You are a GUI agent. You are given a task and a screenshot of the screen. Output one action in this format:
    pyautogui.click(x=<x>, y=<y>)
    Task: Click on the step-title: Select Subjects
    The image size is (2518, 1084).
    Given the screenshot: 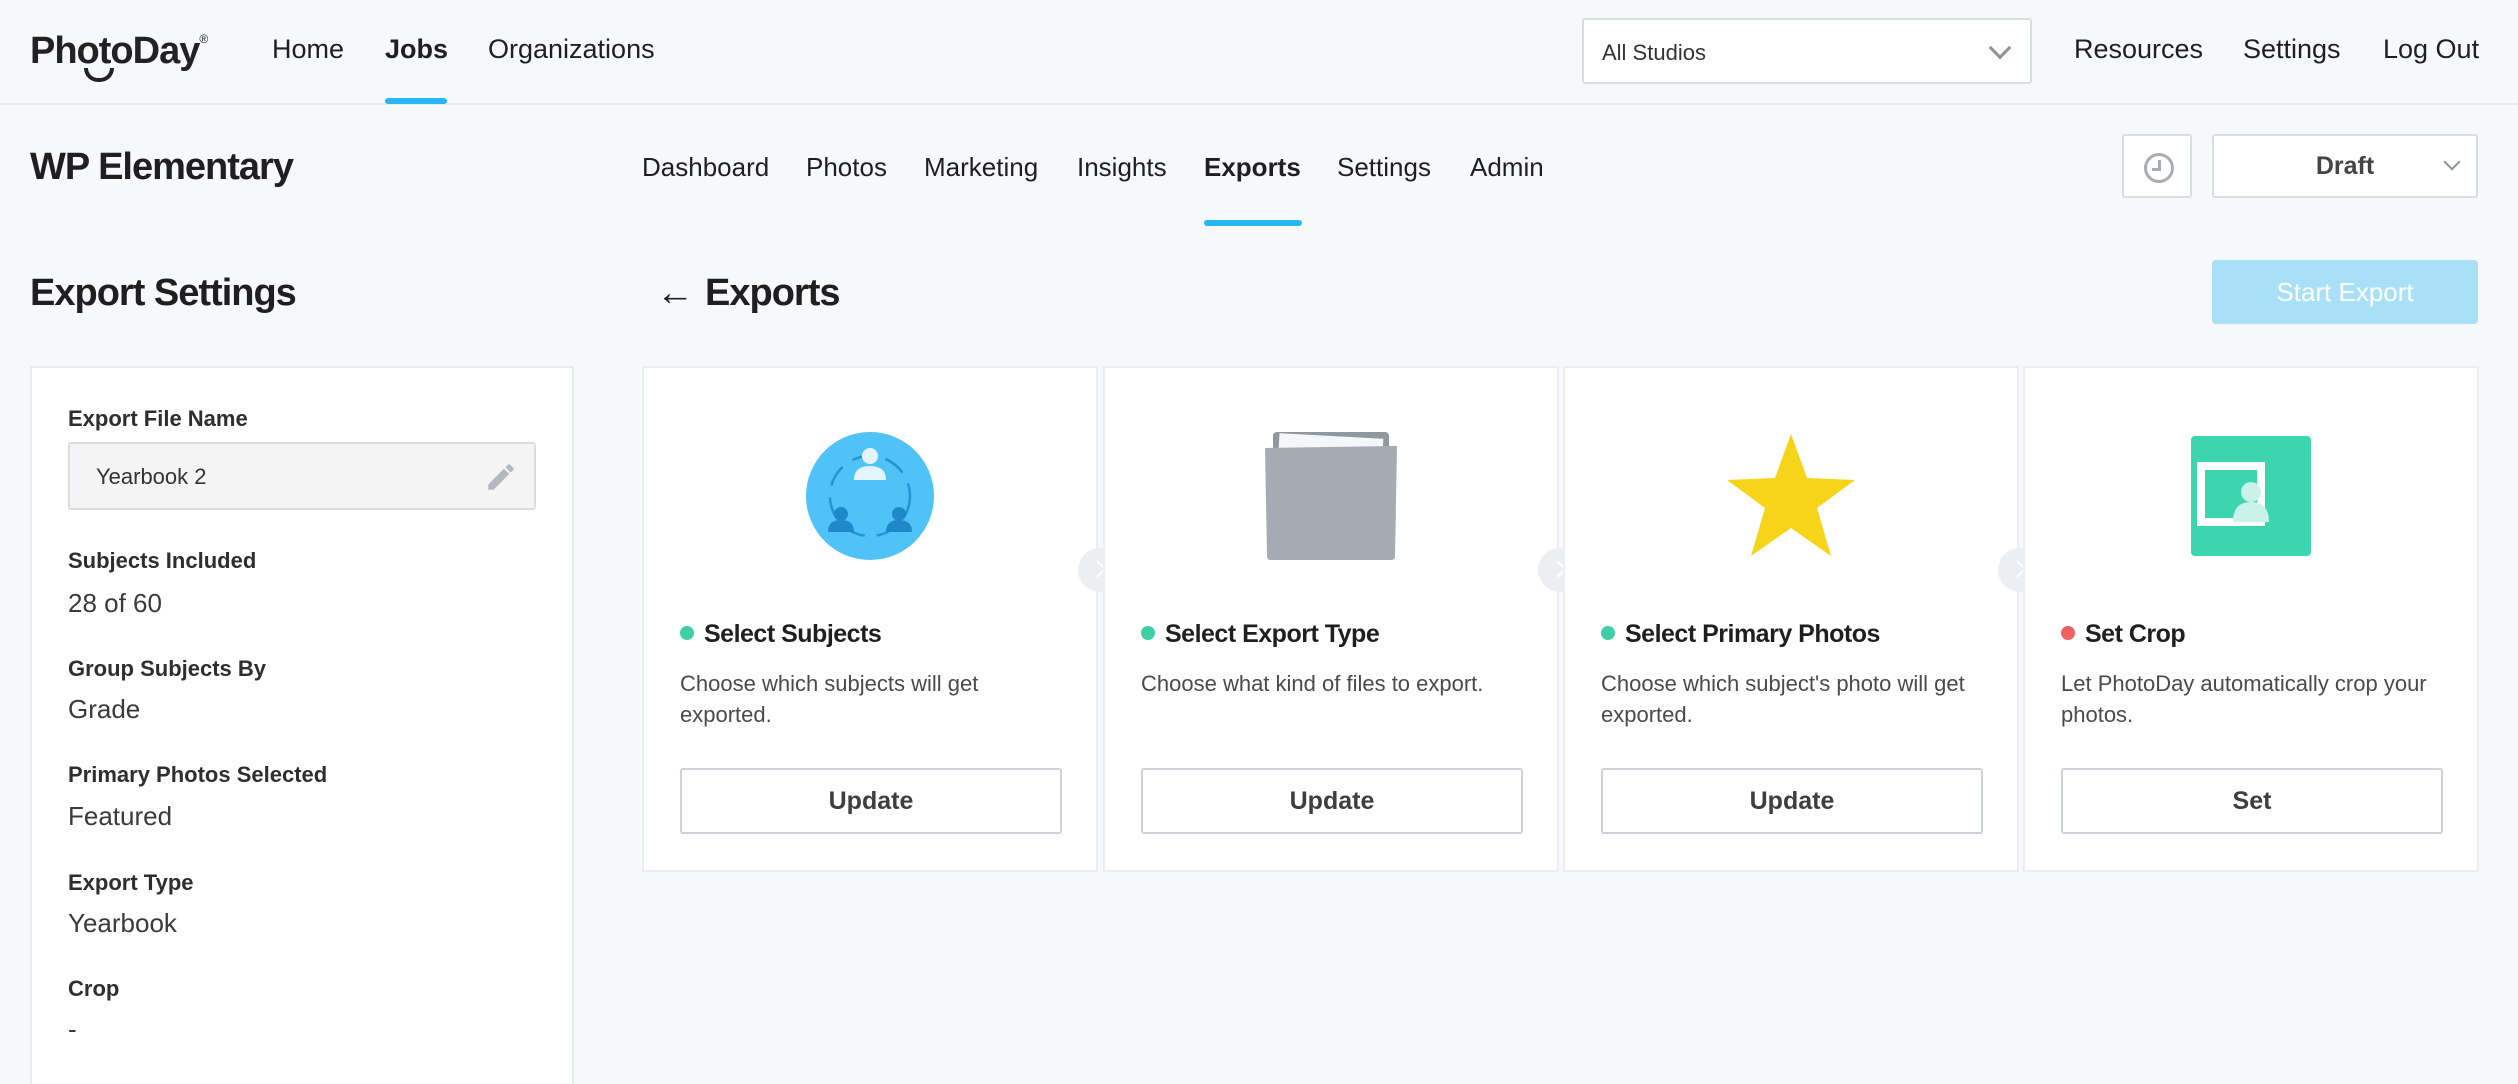 What is the action you would take?
    pyautogui.click(x=781, y=634)
    